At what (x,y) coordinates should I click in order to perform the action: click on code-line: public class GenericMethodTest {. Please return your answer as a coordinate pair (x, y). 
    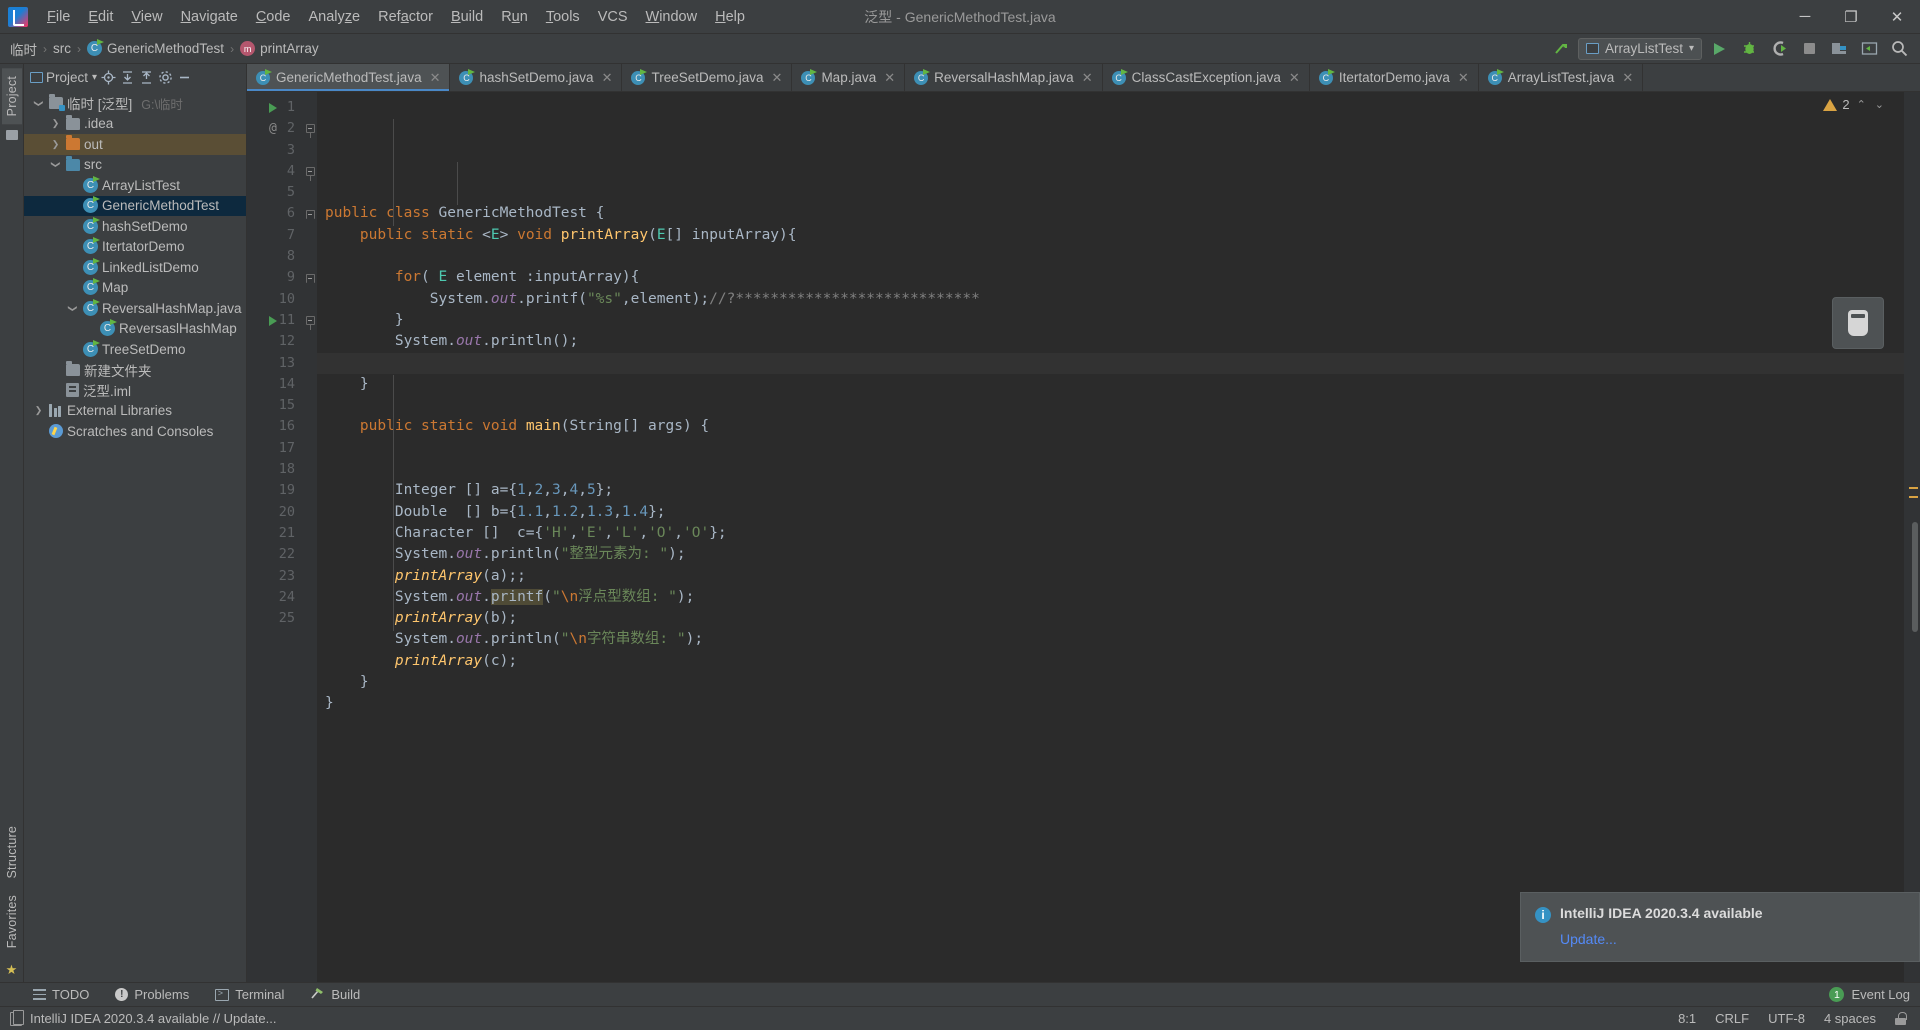
    Looking at the image, I should click on (1114, 213).